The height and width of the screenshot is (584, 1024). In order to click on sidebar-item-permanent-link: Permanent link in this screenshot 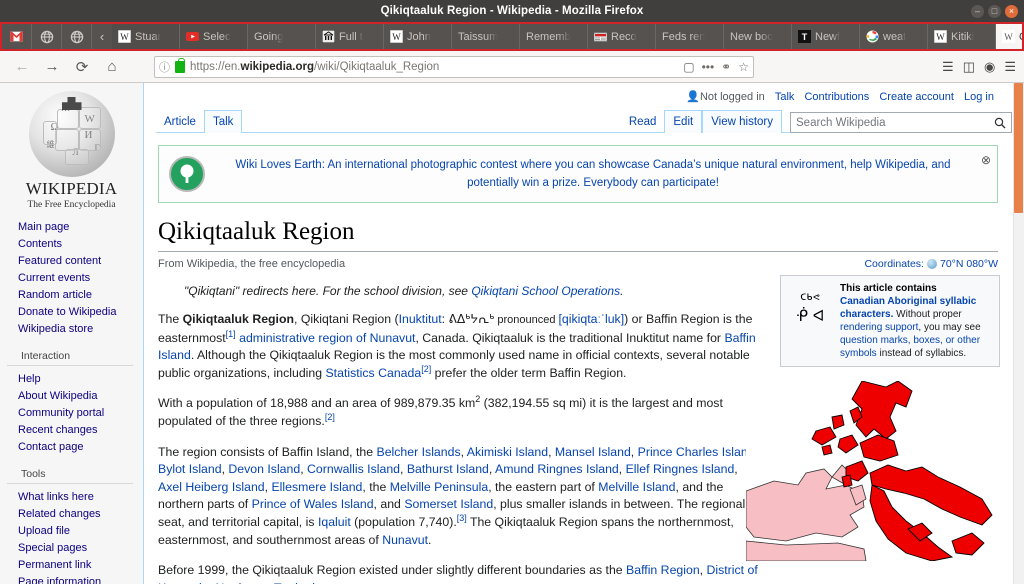, I will do `click(71, 564)`.